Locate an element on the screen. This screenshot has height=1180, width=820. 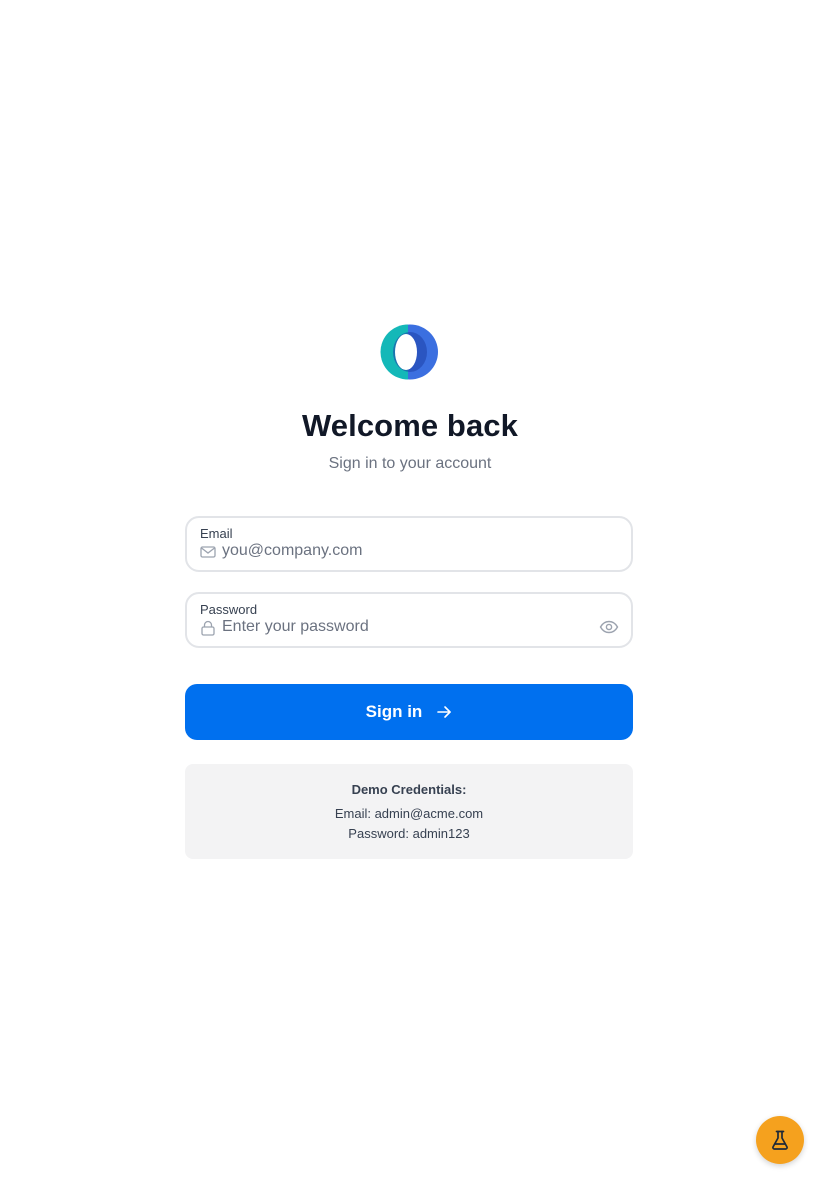
lab-fab-button is located at coordinates (780, 1140).